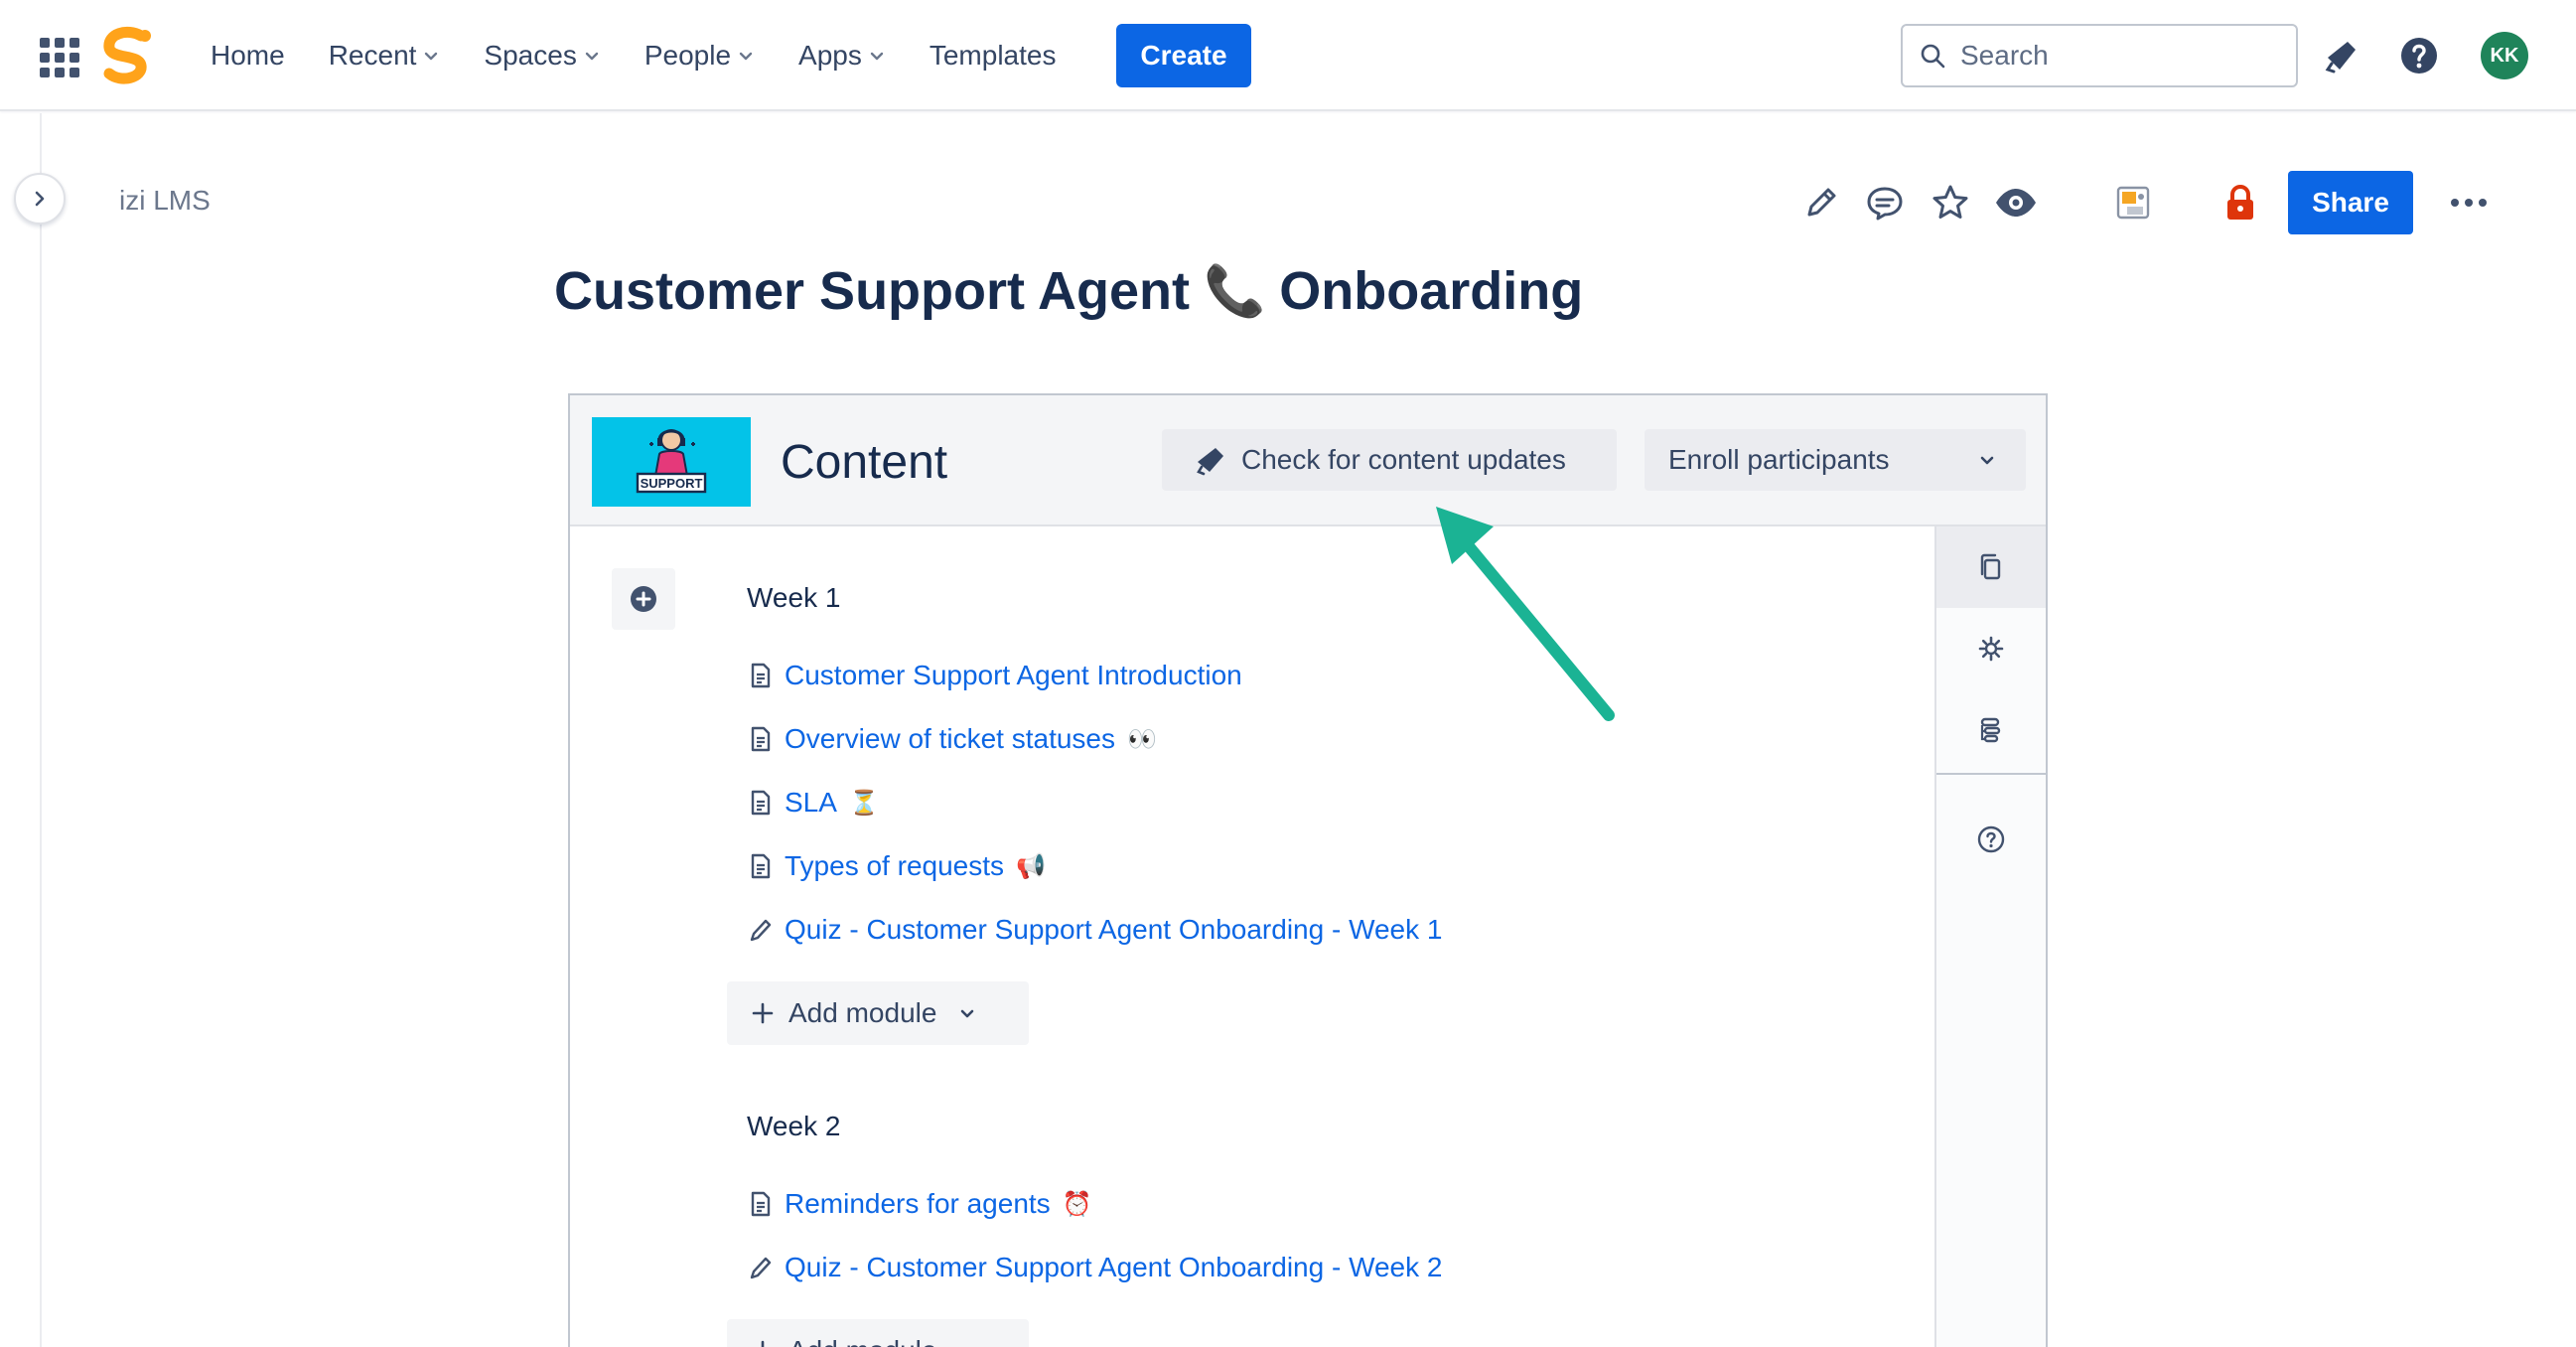  I want to click on app-switcher-icon, so click(60, 58).